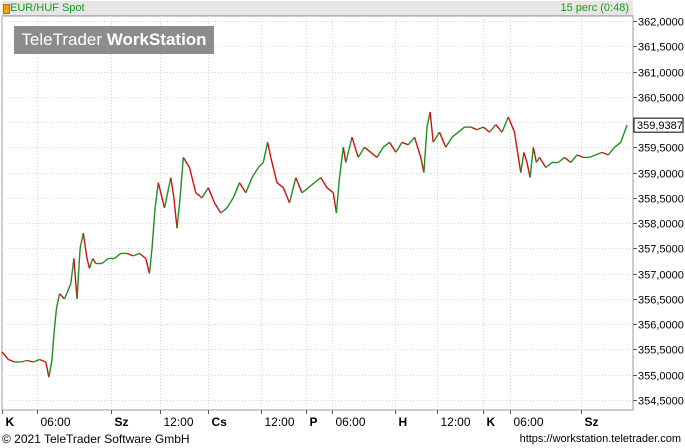  What do you see at coordinates (156, 39) in the screenshot?
I see `watermark-bold: WorkStation` at bounding box center [156, 39].